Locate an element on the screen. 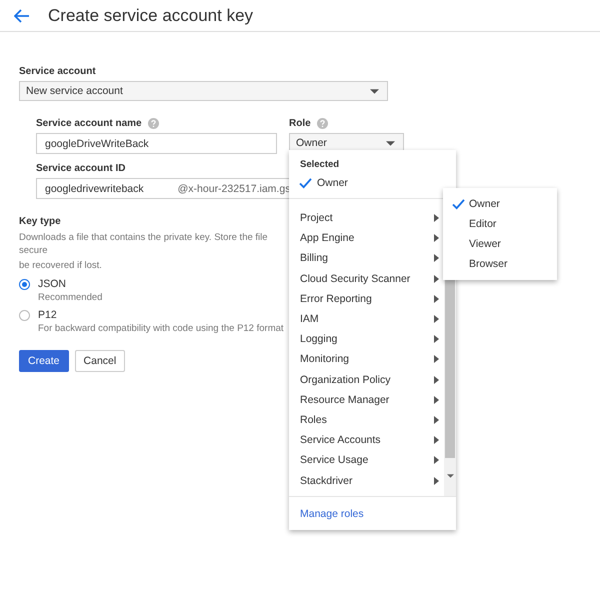 The image size is (600, 603). menu-item: Monitoring is located at coordinates (366, 359).